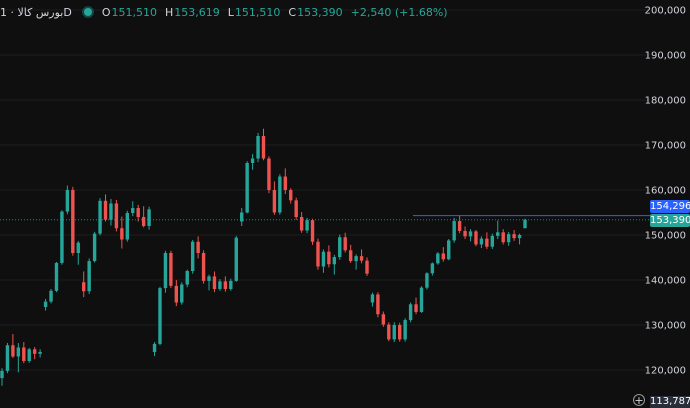 Image resolution: width=690 pixels, height=408 pixels. I want to click on y-tick-label: 160,000, so click(665, 191).